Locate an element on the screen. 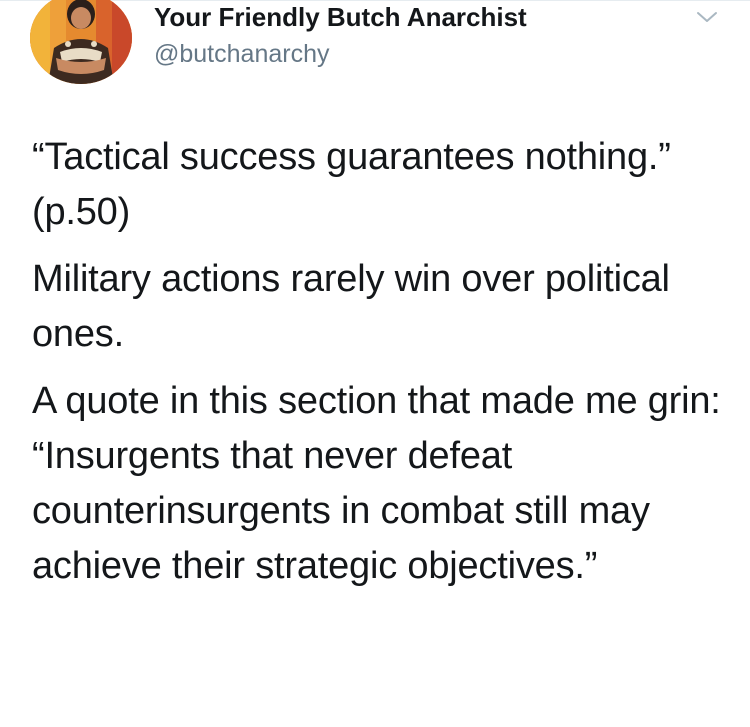 Image resolution: width=750 pixels, height=727 pixels. avatar-illustration-icon is located at coordinates (81, 42).